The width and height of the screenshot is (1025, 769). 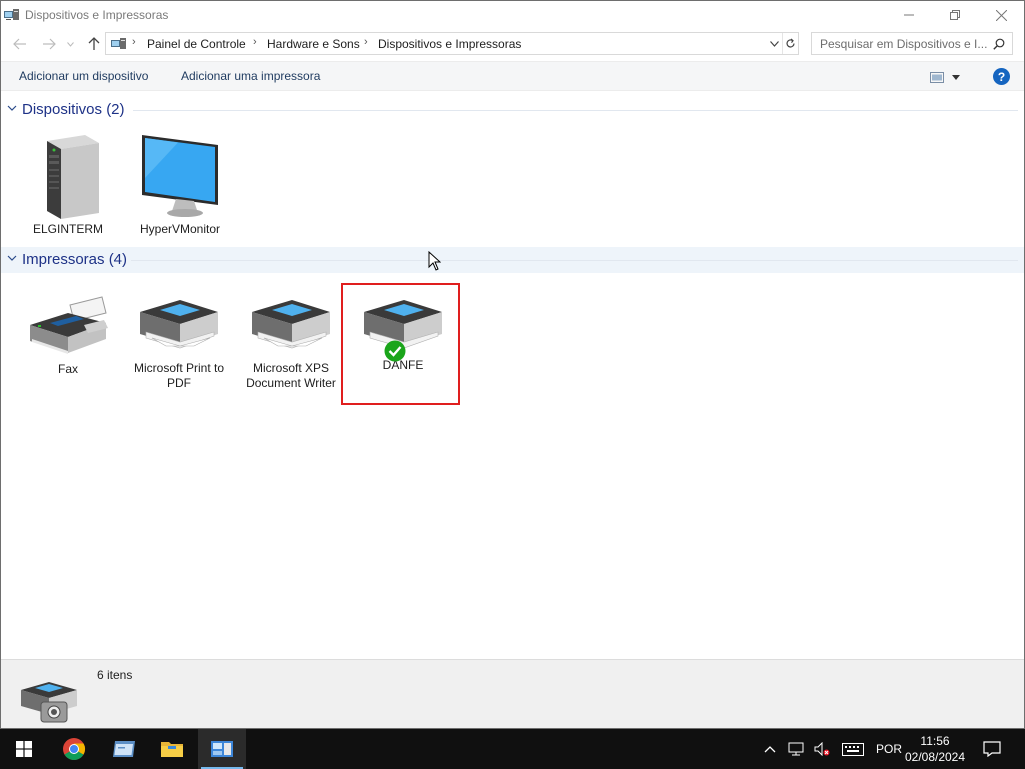 I want to click on title-bar: Dispositivos e Impressoras, so click(x=512, y=15).